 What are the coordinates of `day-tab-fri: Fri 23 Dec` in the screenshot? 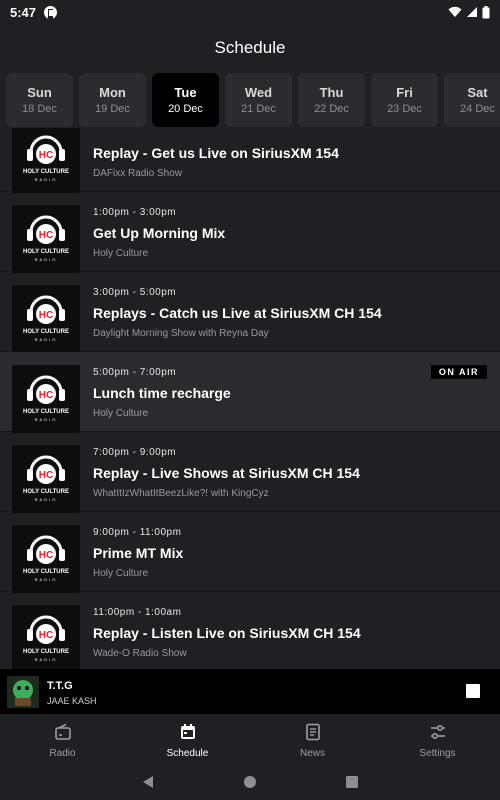 It's located at (404, 100).